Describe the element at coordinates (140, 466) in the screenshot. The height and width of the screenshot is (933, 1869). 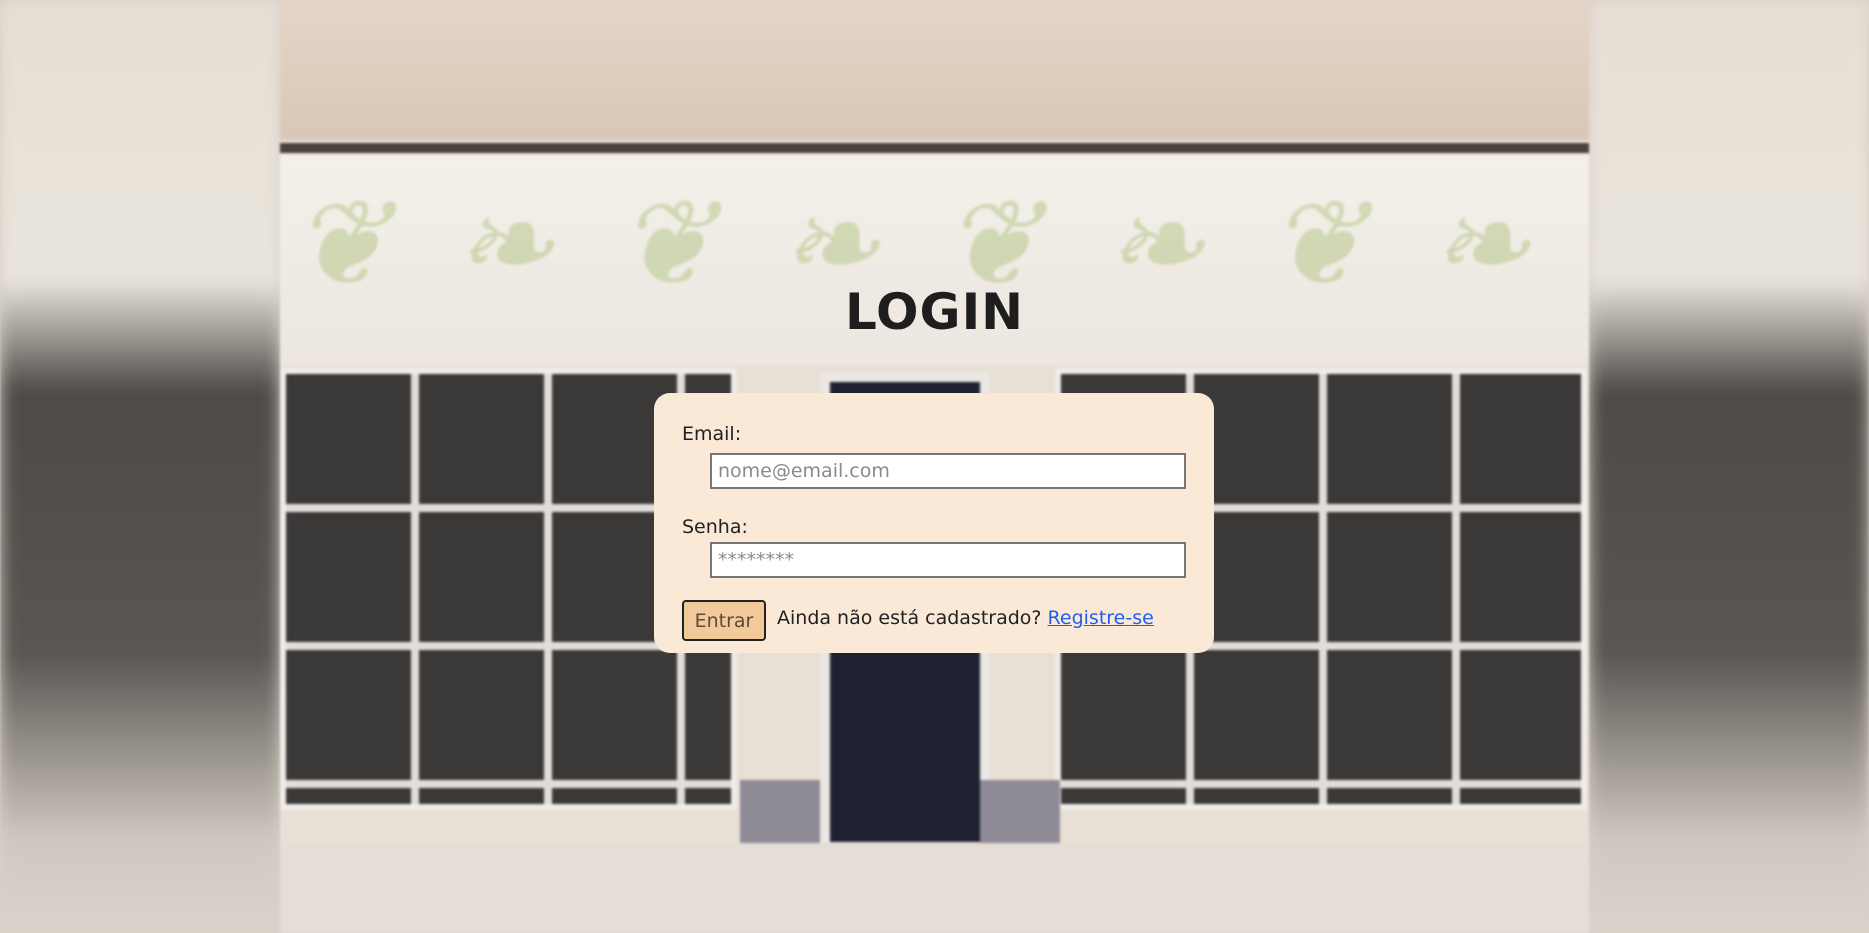
I see `background-side-left` at that location.